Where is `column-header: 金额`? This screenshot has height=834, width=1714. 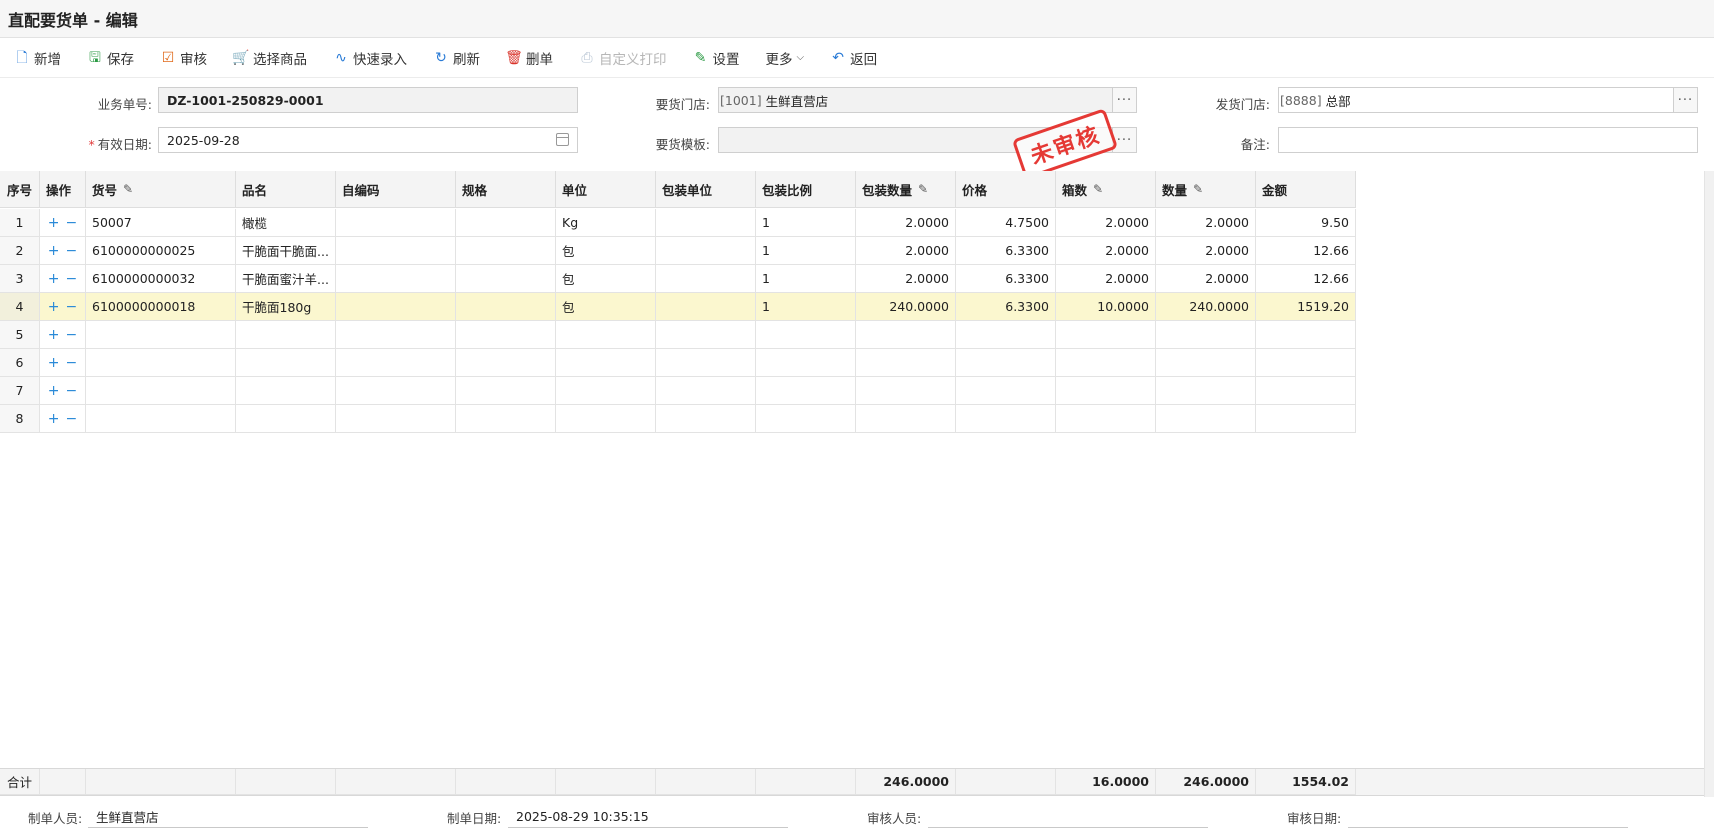 column-header: 金额 is located at coordinates (1306, 189).